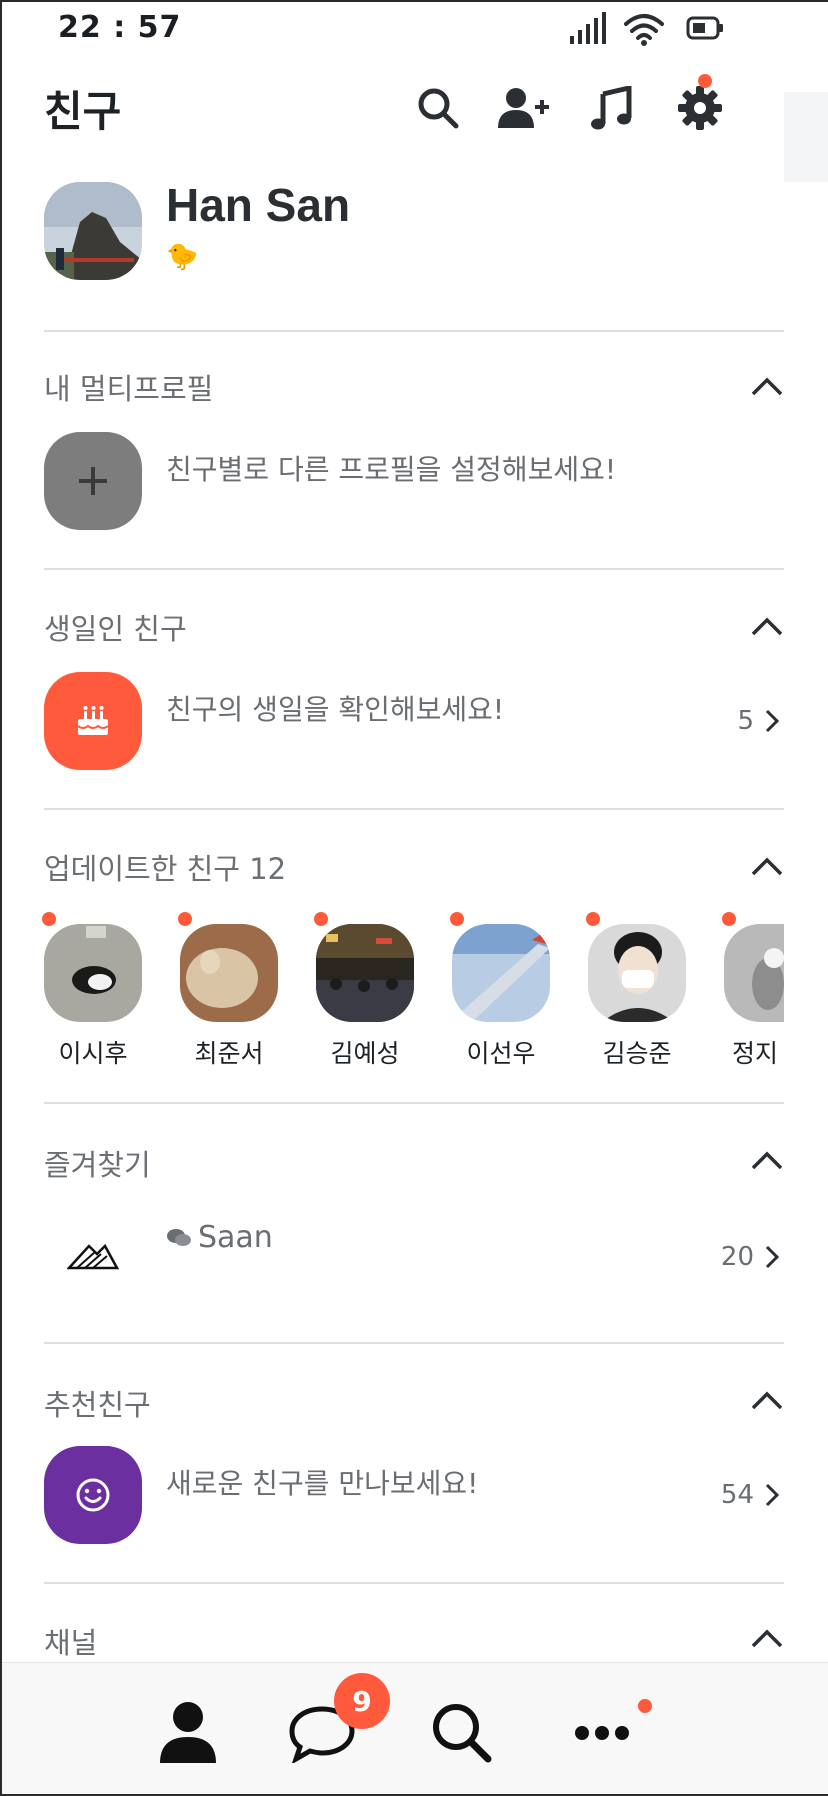  I want to click on favorite-name: Saan, so click(235, 1237).